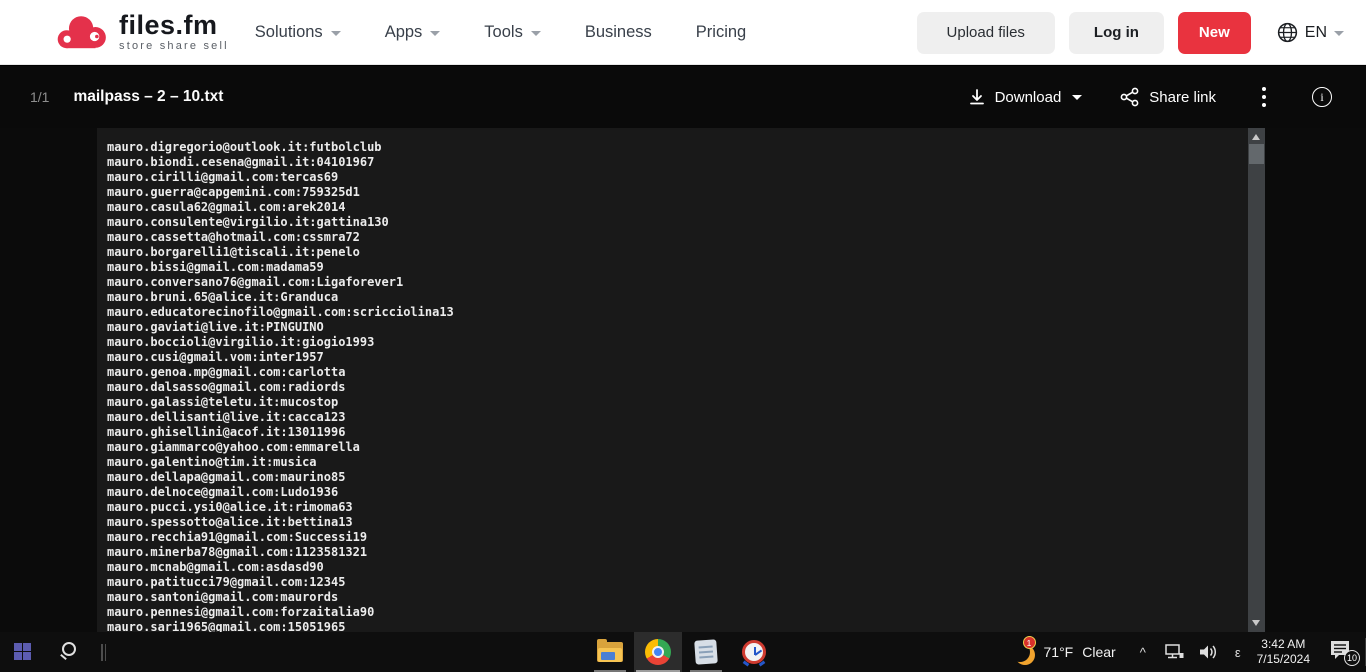 The image size is (1366, 672). Describe the element at coordinates (1059, 652) in the screenshot. I see `weather-temp: 71°F` at that location.